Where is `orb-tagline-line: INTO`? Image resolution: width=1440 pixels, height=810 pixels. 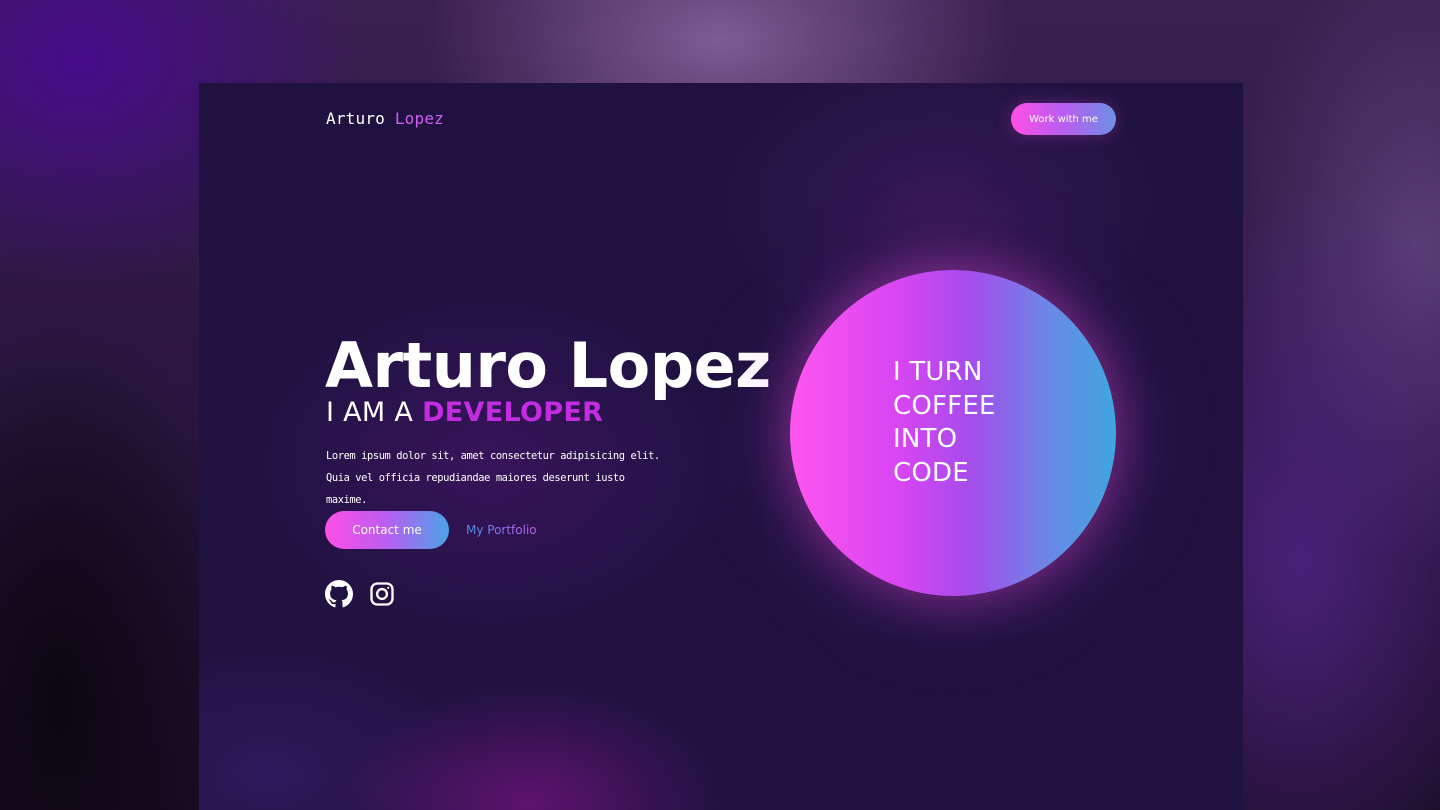
orb-tagline-line: INTO is located at coordinates (925, 439).